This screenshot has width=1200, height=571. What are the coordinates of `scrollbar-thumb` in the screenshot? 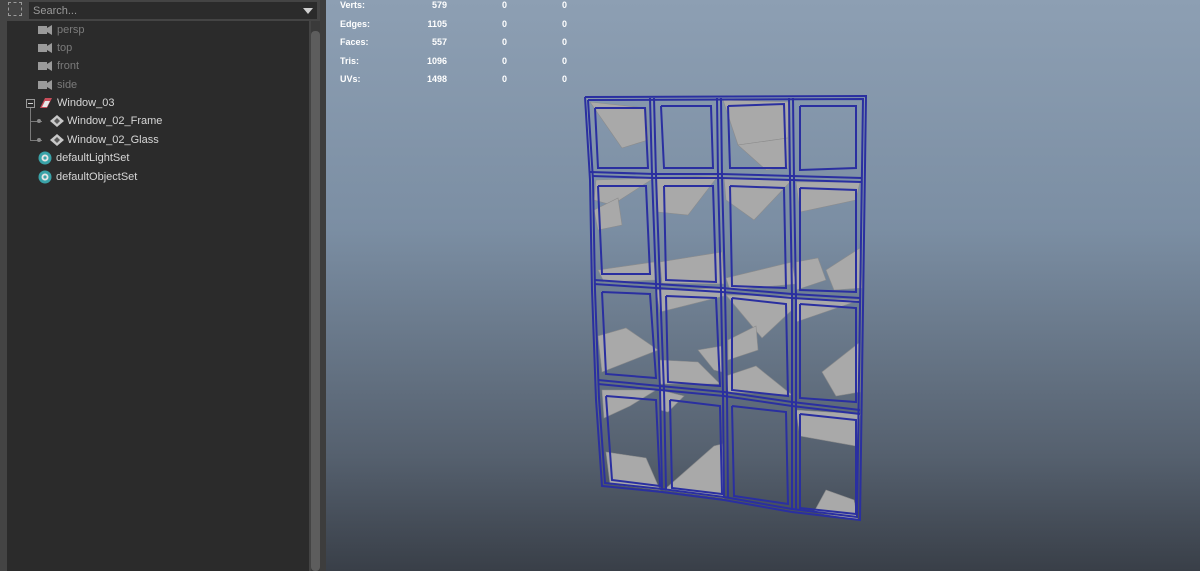 It's located at (315, 301).